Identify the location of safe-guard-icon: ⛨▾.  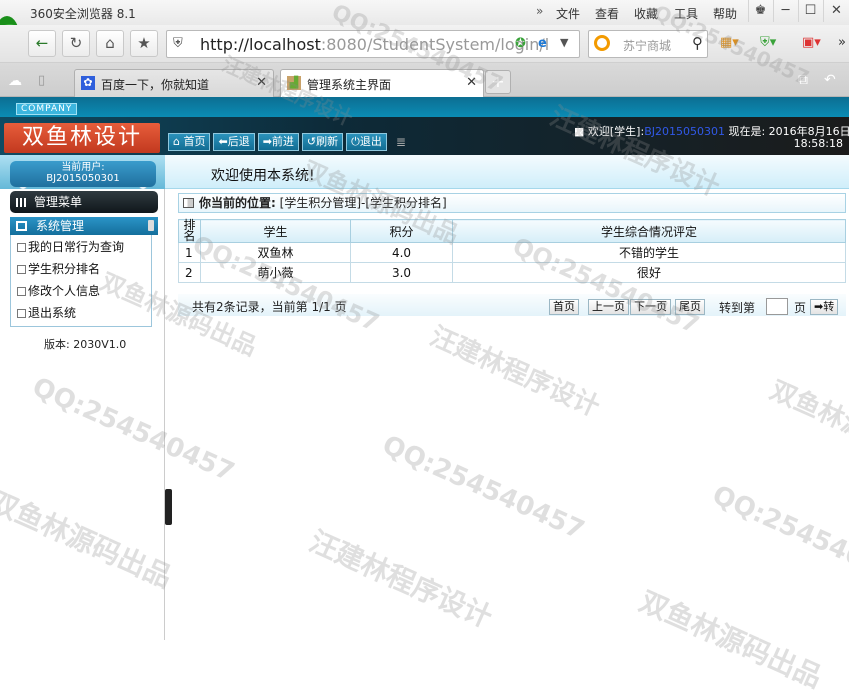
(768, 42).